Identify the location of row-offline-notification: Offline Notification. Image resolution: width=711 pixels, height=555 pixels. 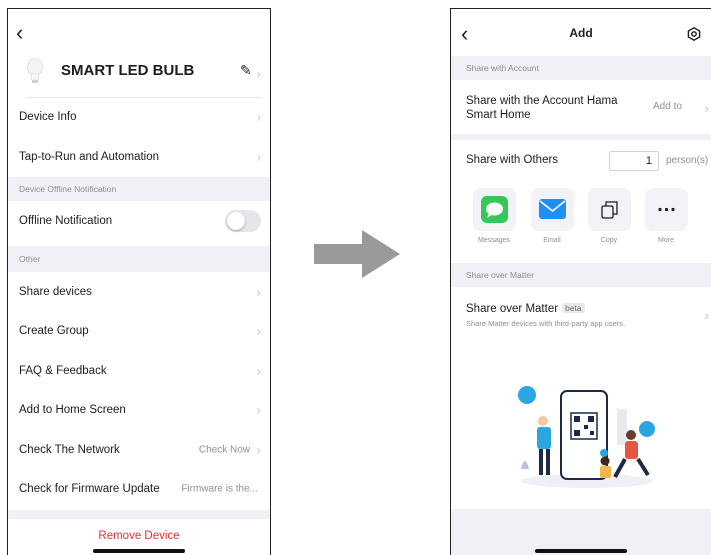
(139, 221).